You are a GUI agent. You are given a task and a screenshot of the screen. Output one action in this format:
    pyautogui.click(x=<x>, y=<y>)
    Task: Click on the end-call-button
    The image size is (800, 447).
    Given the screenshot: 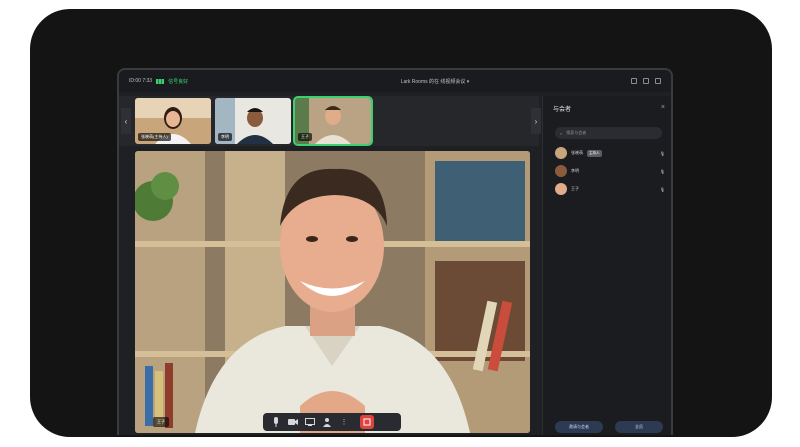 What is the action you would take?
    pyautogui.click(x=367, y=422)
    